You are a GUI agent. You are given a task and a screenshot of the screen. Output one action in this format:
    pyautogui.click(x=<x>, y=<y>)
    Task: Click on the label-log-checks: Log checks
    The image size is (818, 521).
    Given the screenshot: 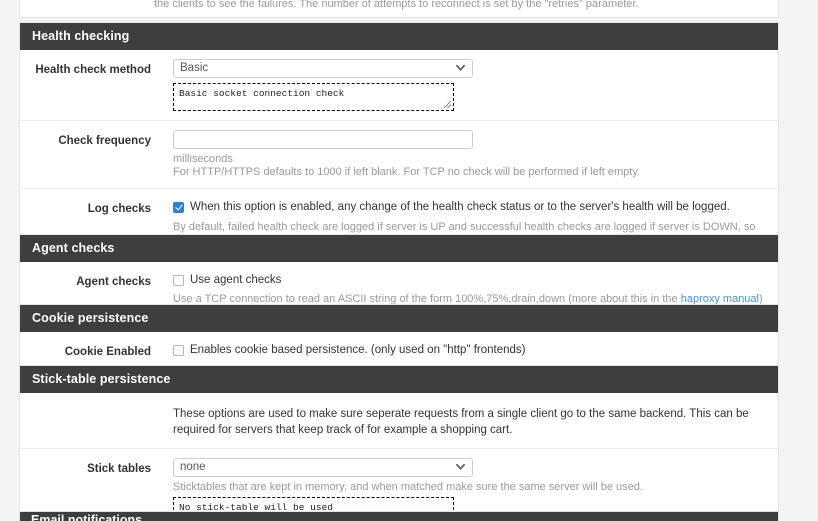 What is the action you would take?
    pyautogui.click(x=119, y=209)
    